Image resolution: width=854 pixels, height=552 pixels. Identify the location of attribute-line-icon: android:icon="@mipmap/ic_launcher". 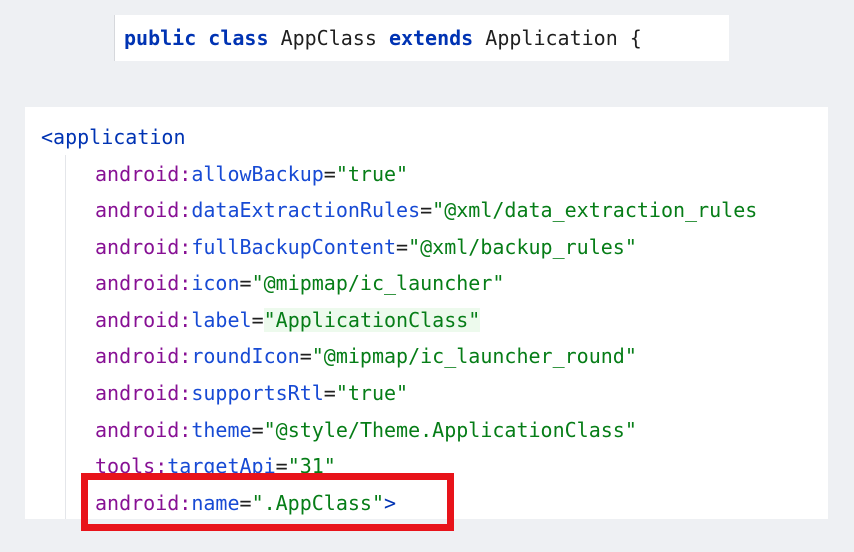
(299, 283).